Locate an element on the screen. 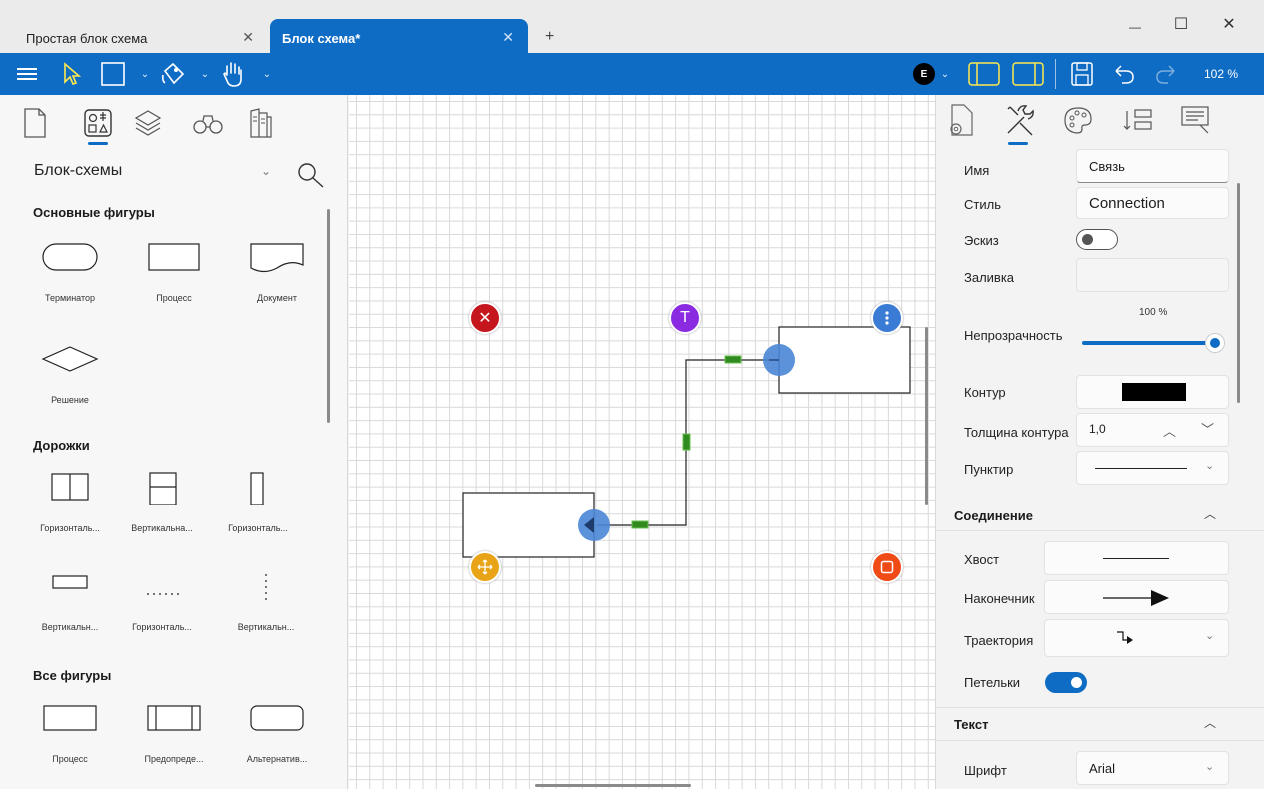 The width and height of the screenshot is (1264, 789). orthogonal-path-icon is located at coordinates (1125, 637).